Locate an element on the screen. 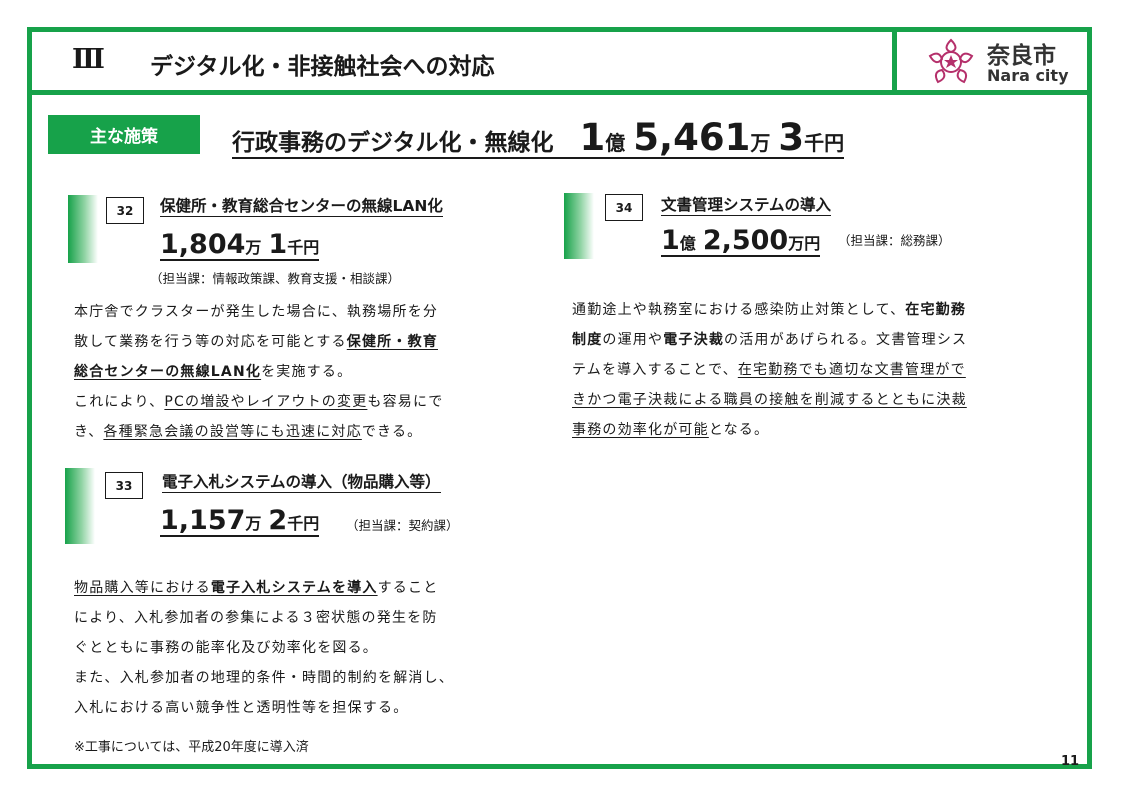 This screenshot has height=794, width=1123. item-title: 保健所・教育総合センターの無線LAN化 is located at coordinates (301, 207).